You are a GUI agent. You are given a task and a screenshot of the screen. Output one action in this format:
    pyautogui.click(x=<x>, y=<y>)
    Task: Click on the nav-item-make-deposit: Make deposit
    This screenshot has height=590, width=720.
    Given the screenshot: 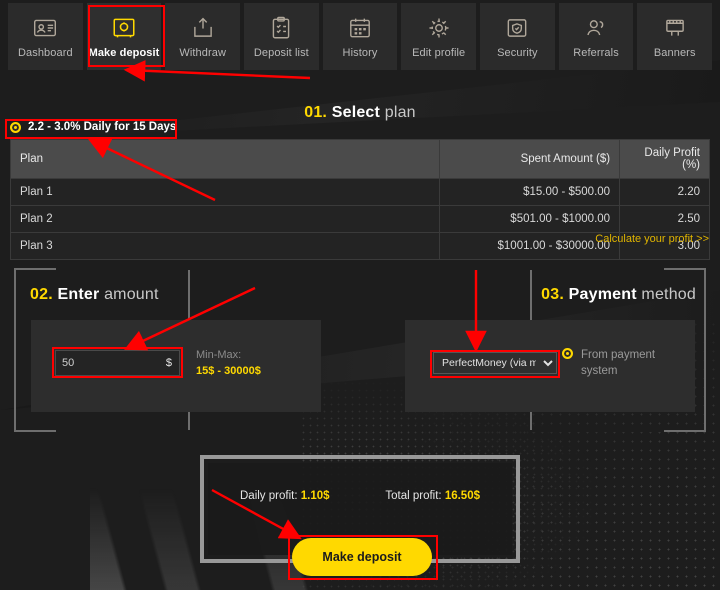 What is the action you would take?
    pyautogui.click(x=124, y=36)
    